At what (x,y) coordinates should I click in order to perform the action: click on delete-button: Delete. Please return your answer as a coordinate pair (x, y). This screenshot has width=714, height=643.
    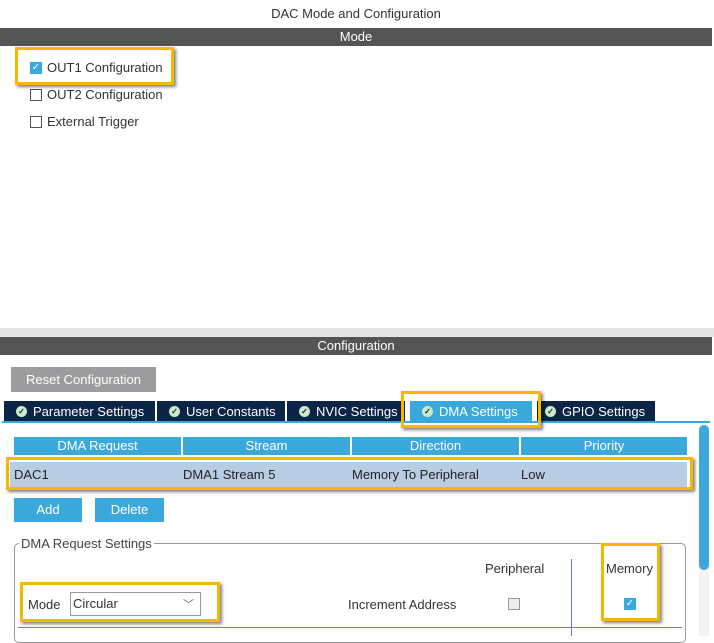
    Looking at the image, I should click on (129, 510).